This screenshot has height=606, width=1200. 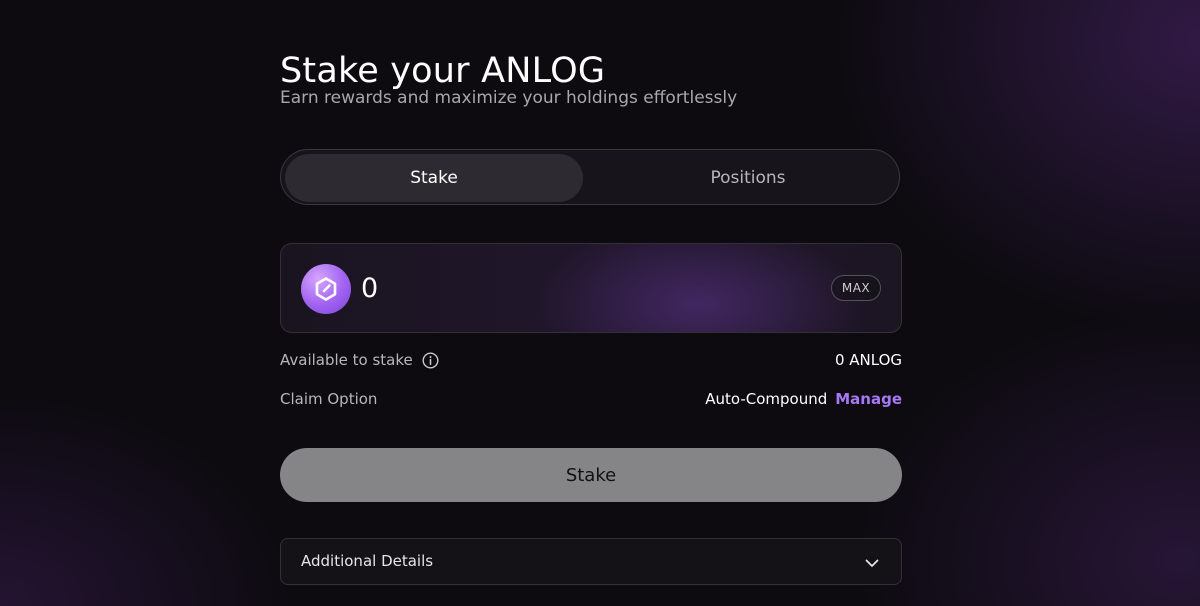 What do you see at coordinates (434, 178) in the screenshot?
I see `tab-stake: Stake` at bounding box center [434, 178].